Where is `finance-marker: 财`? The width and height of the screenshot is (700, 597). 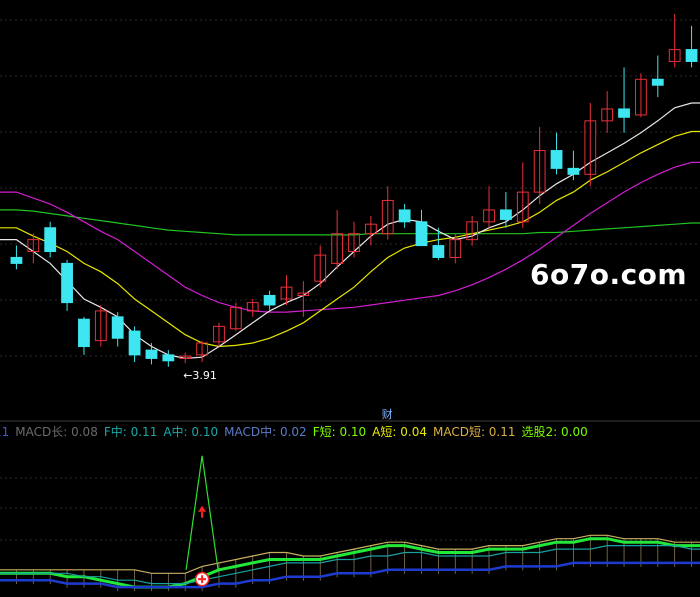
finance-marker: 财 is located at coordinates (387, 414).